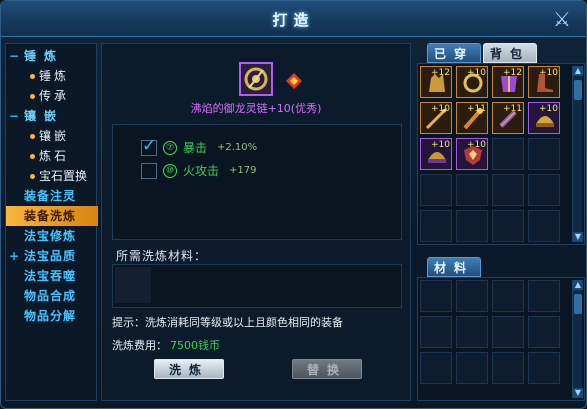  I want to click on tab-materials: 材料, so click(454, 267).